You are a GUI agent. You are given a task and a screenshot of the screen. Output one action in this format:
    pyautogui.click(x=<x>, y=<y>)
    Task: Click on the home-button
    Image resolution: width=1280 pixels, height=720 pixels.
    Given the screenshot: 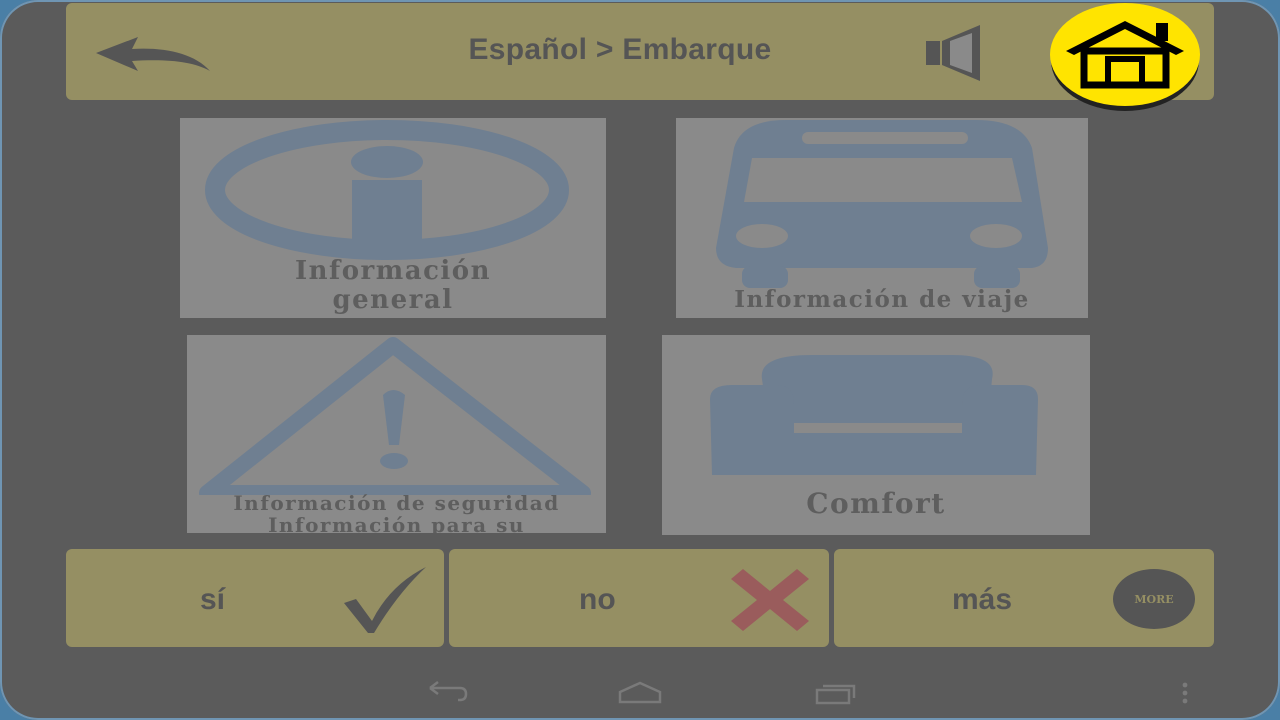 What is the action you would take?
    pyautogui.click(x=1125, y=54)
    